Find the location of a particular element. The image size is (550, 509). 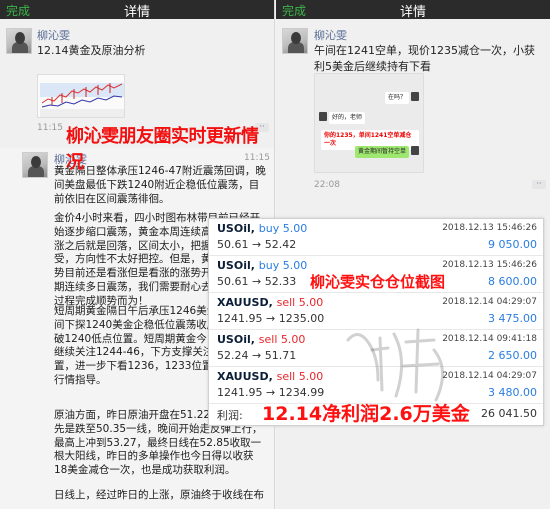

close-price: 1234.99 is located at coordinates (301, 392).